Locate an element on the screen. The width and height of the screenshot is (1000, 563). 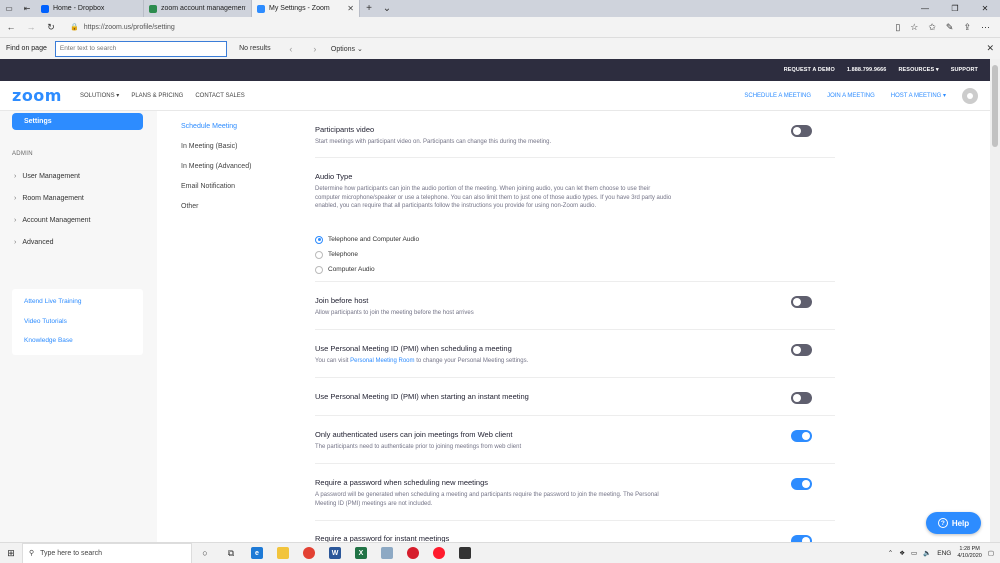
sidebar-item-user-management: › User Management is located at coordinates (47, 176).